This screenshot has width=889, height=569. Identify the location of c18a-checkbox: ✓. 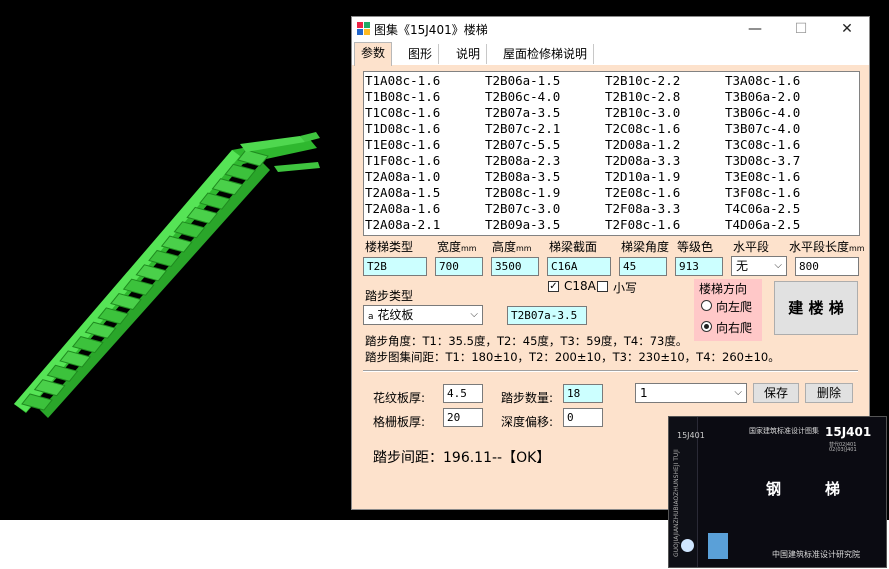
(553, 286).